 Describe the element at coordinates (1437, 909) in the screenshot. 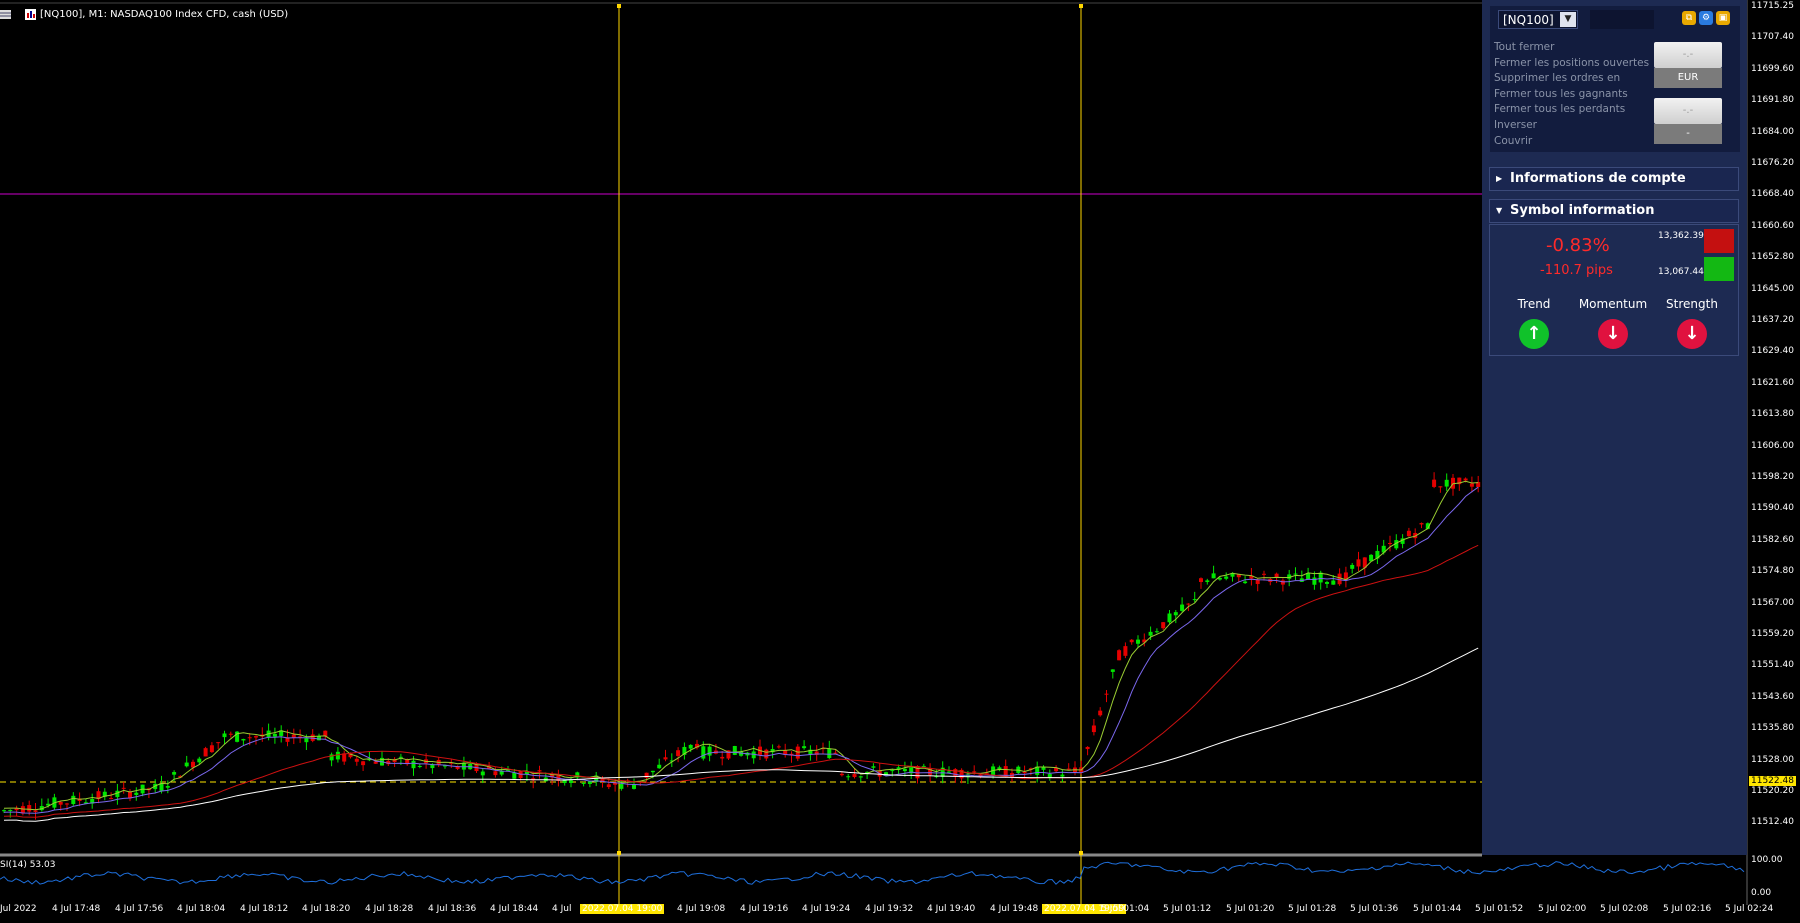

I see `time-tick: 5 Jul 01:44` at that location.